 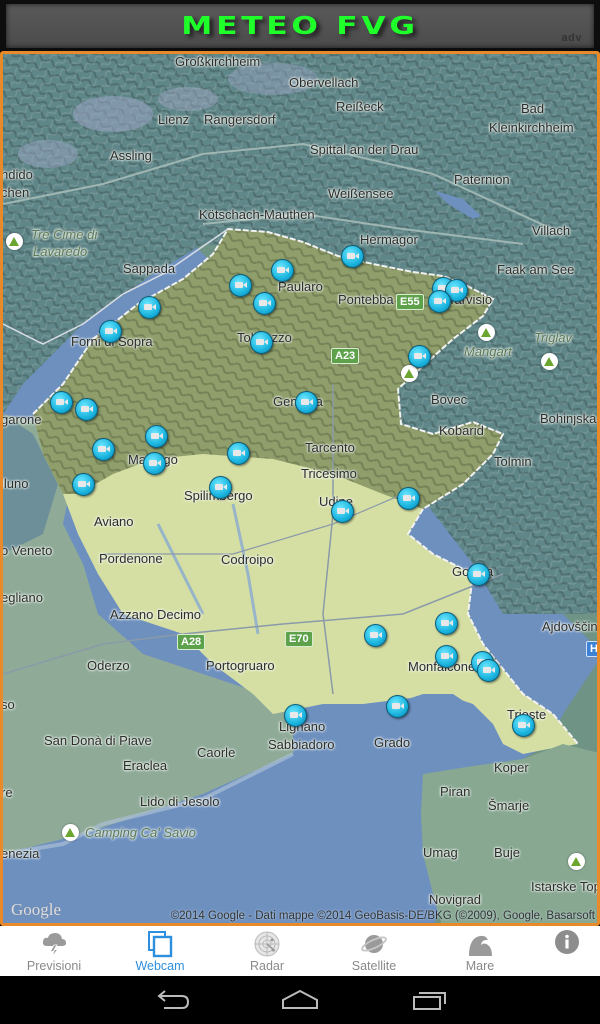 I want to click on storm-cloud-icon, so click(x=54, y=945).